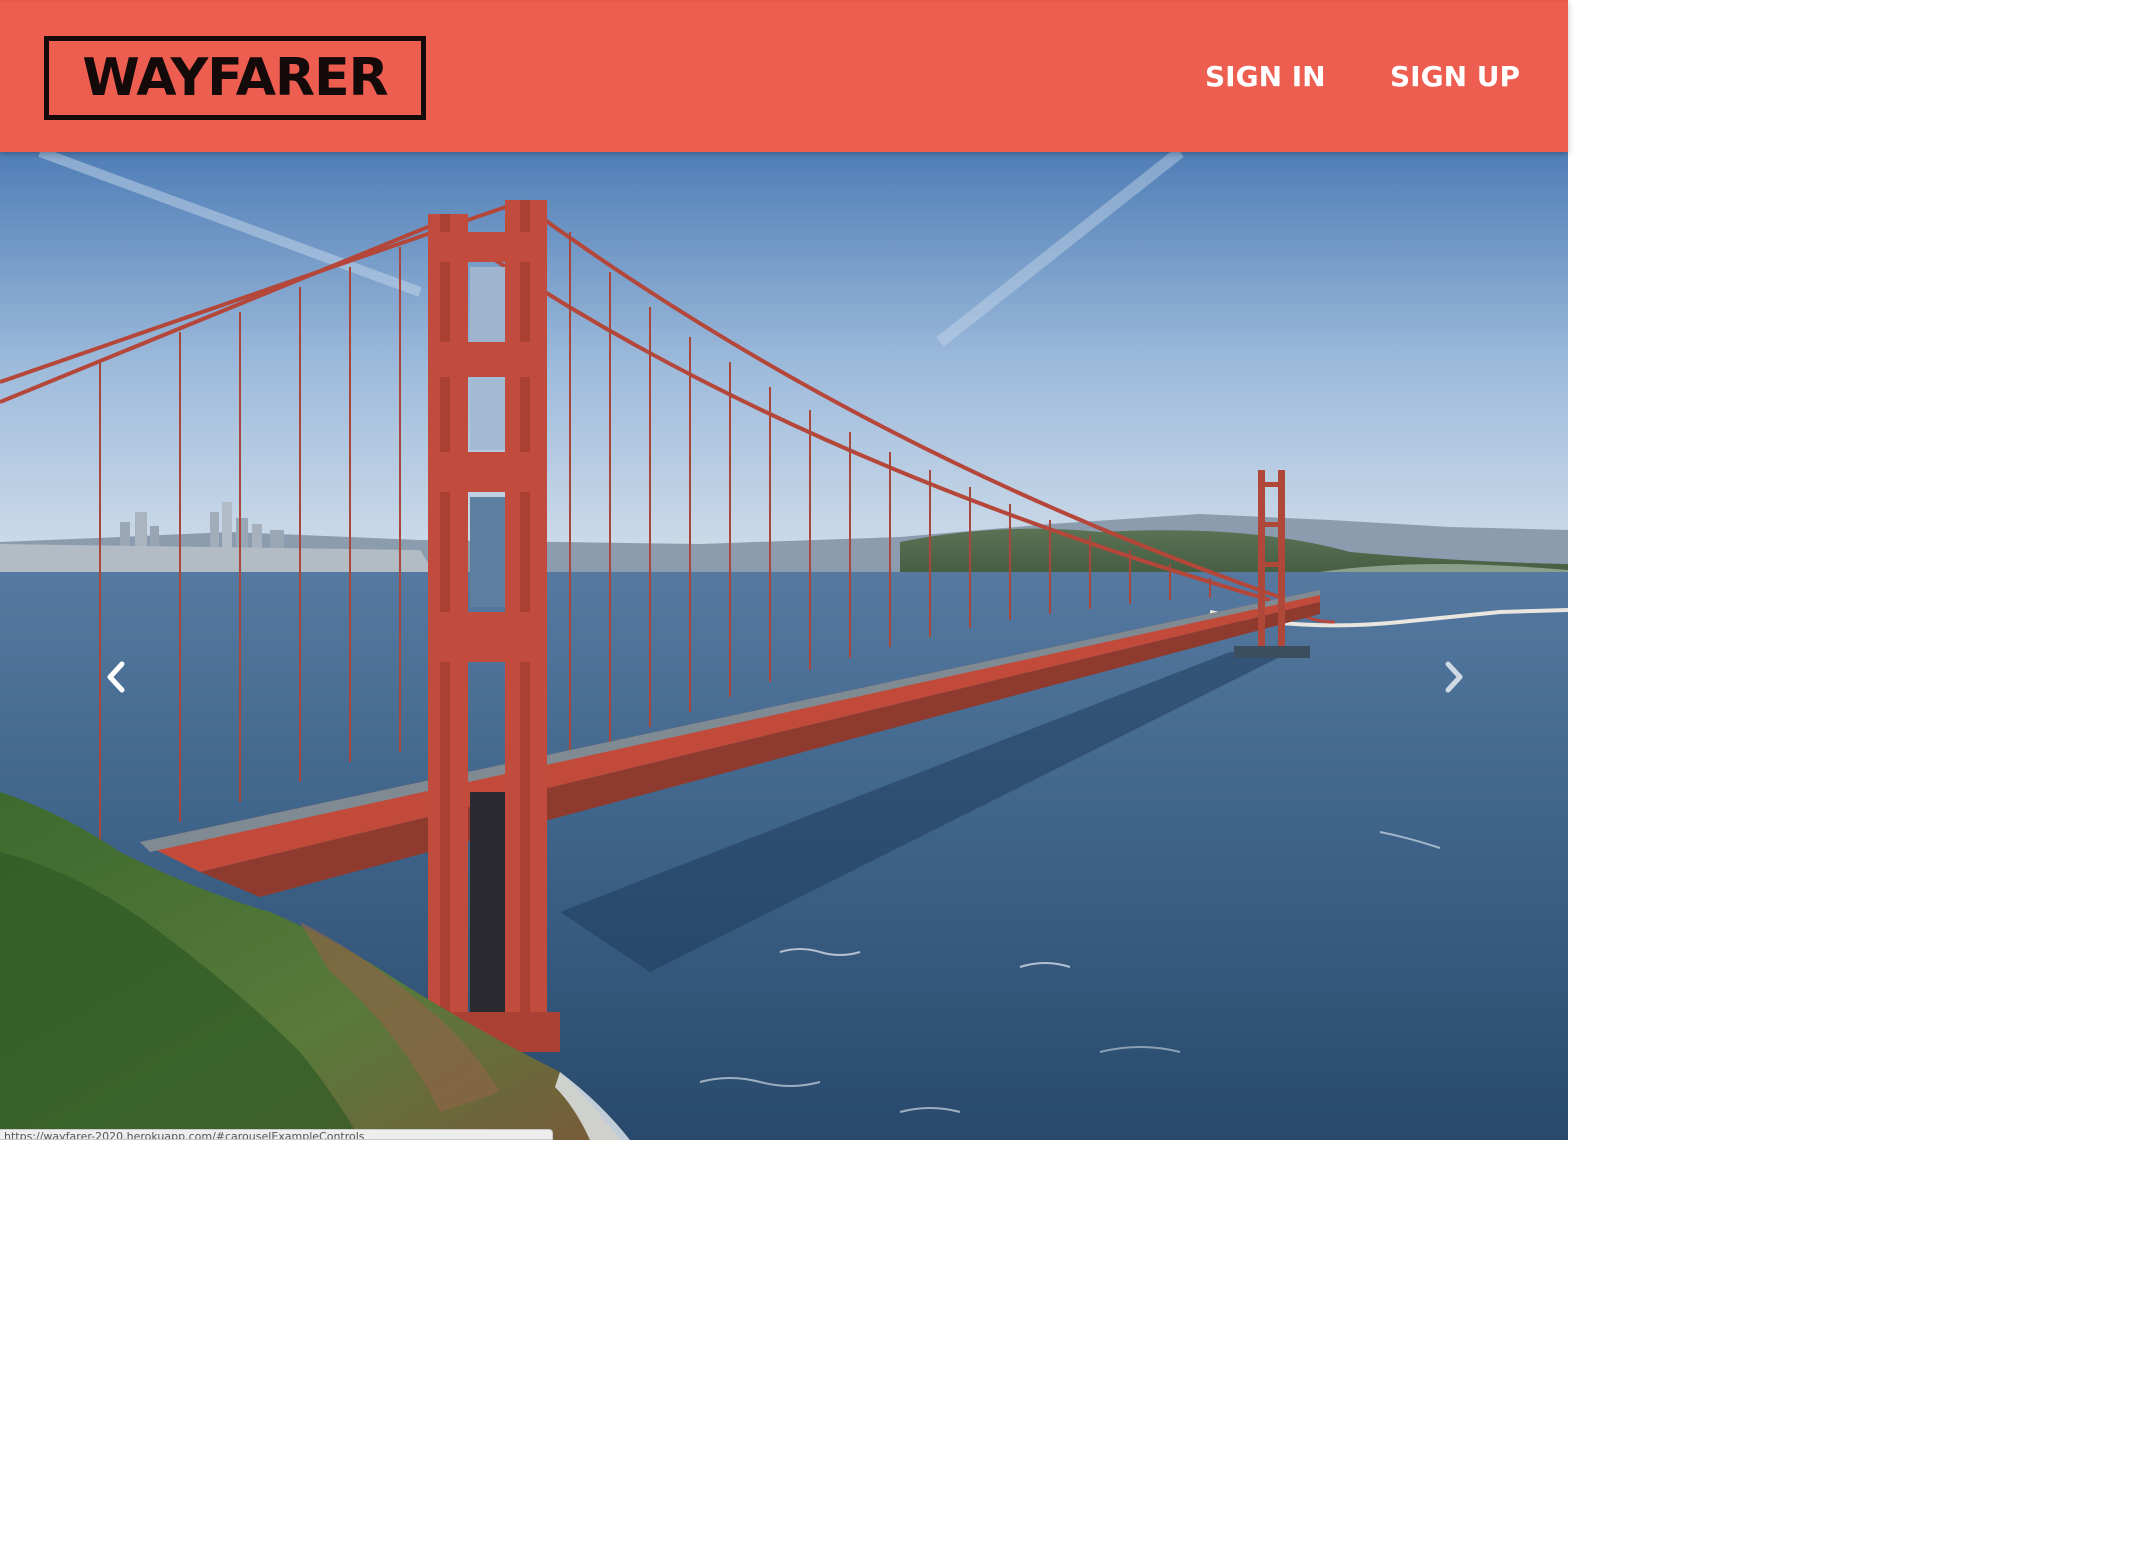  I want to click on sign-up-link: SIGN UP, so click(1455, 77).